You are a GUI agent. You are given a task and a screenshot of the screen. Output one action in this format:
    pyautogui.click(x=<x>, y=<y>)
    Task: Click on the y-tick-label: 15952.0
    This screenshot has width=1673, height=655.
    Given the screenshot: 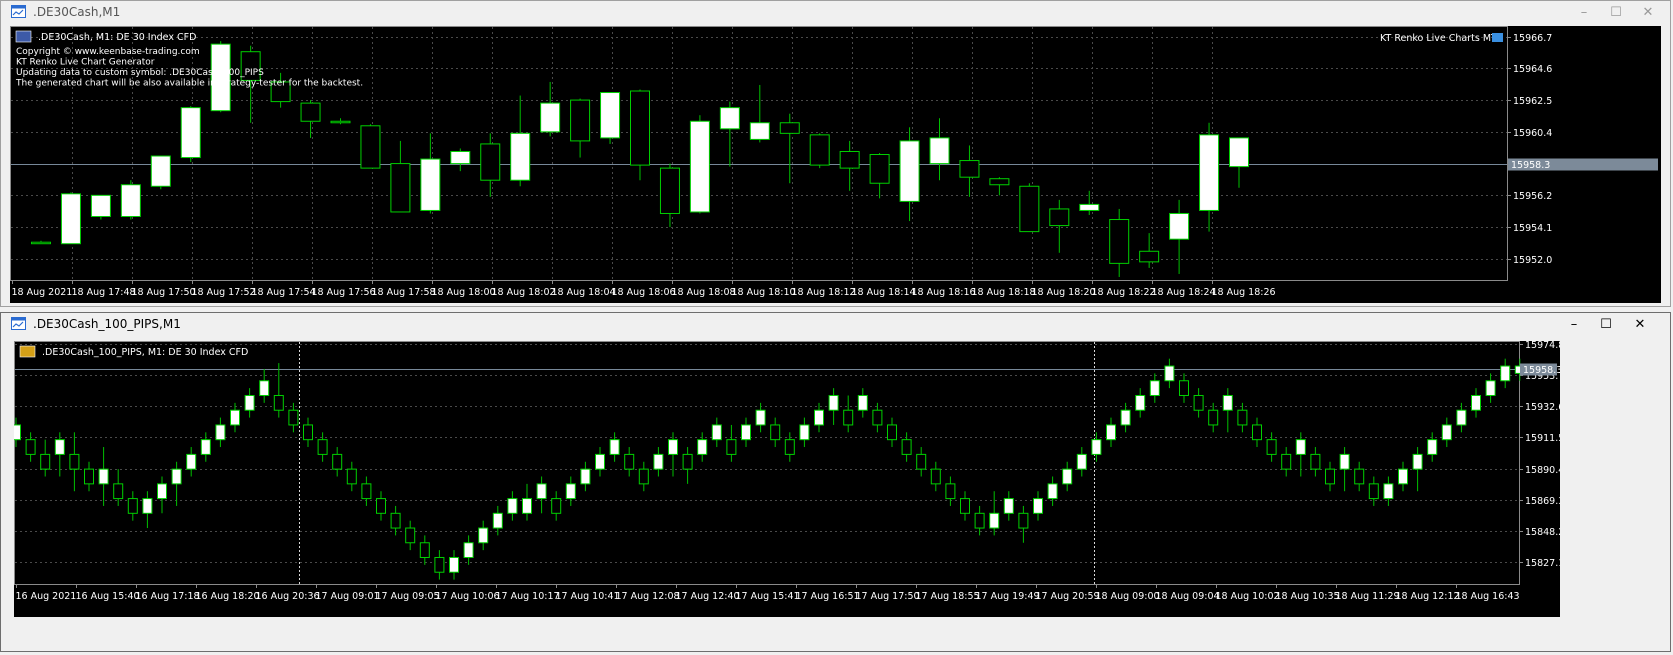 What is the action you would take?
    pyautogui.click(x=1532, y=260)
    